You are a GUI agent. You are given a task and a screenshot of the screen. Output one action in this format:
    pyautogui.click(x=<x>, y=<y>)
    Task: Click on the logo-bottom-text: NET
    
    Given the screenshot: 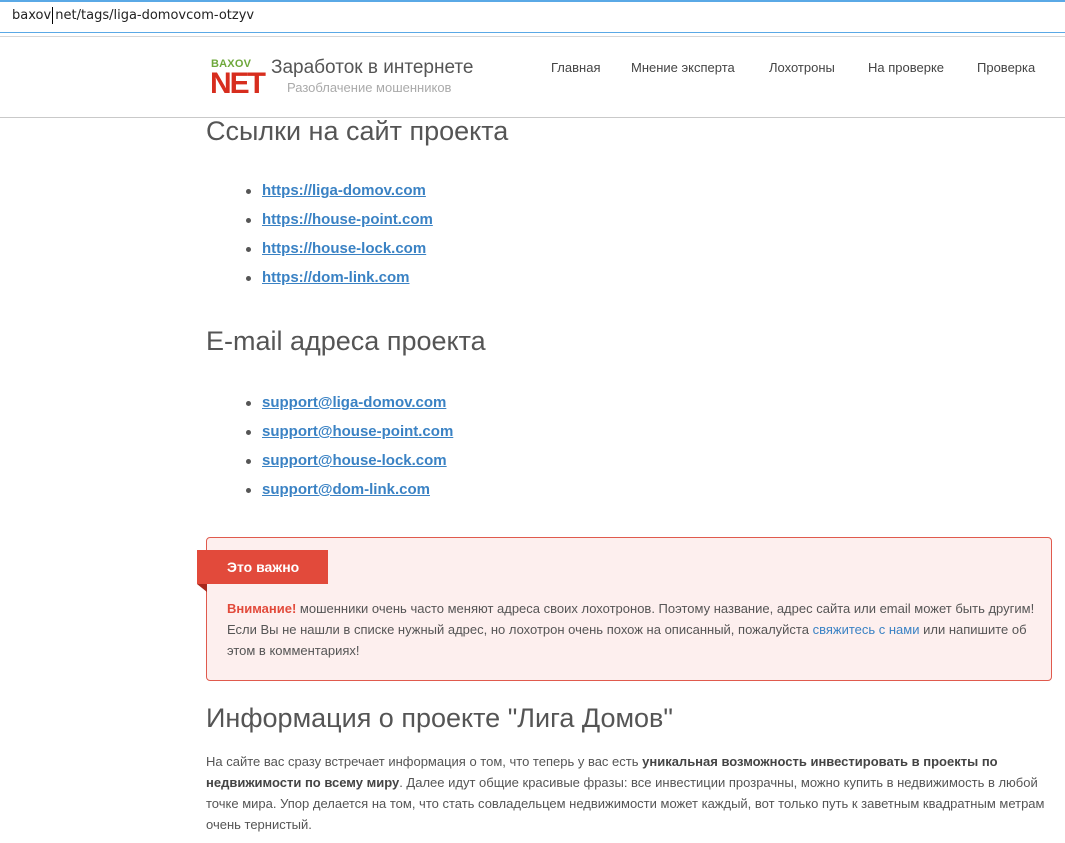 What is the action you would take?
    pyautogui.click(x=238, y=83)
    